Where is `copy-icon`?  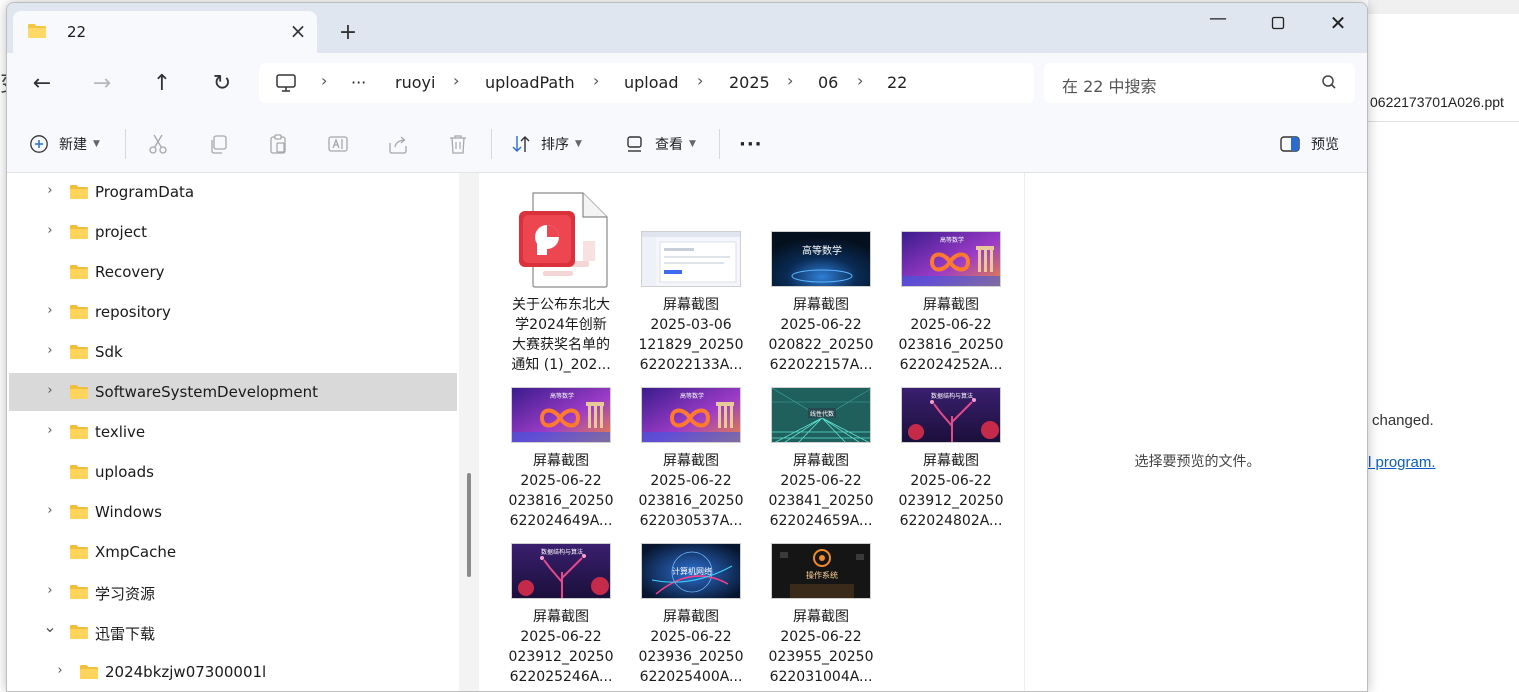 copy-icon is located at coordinates (218, 144).